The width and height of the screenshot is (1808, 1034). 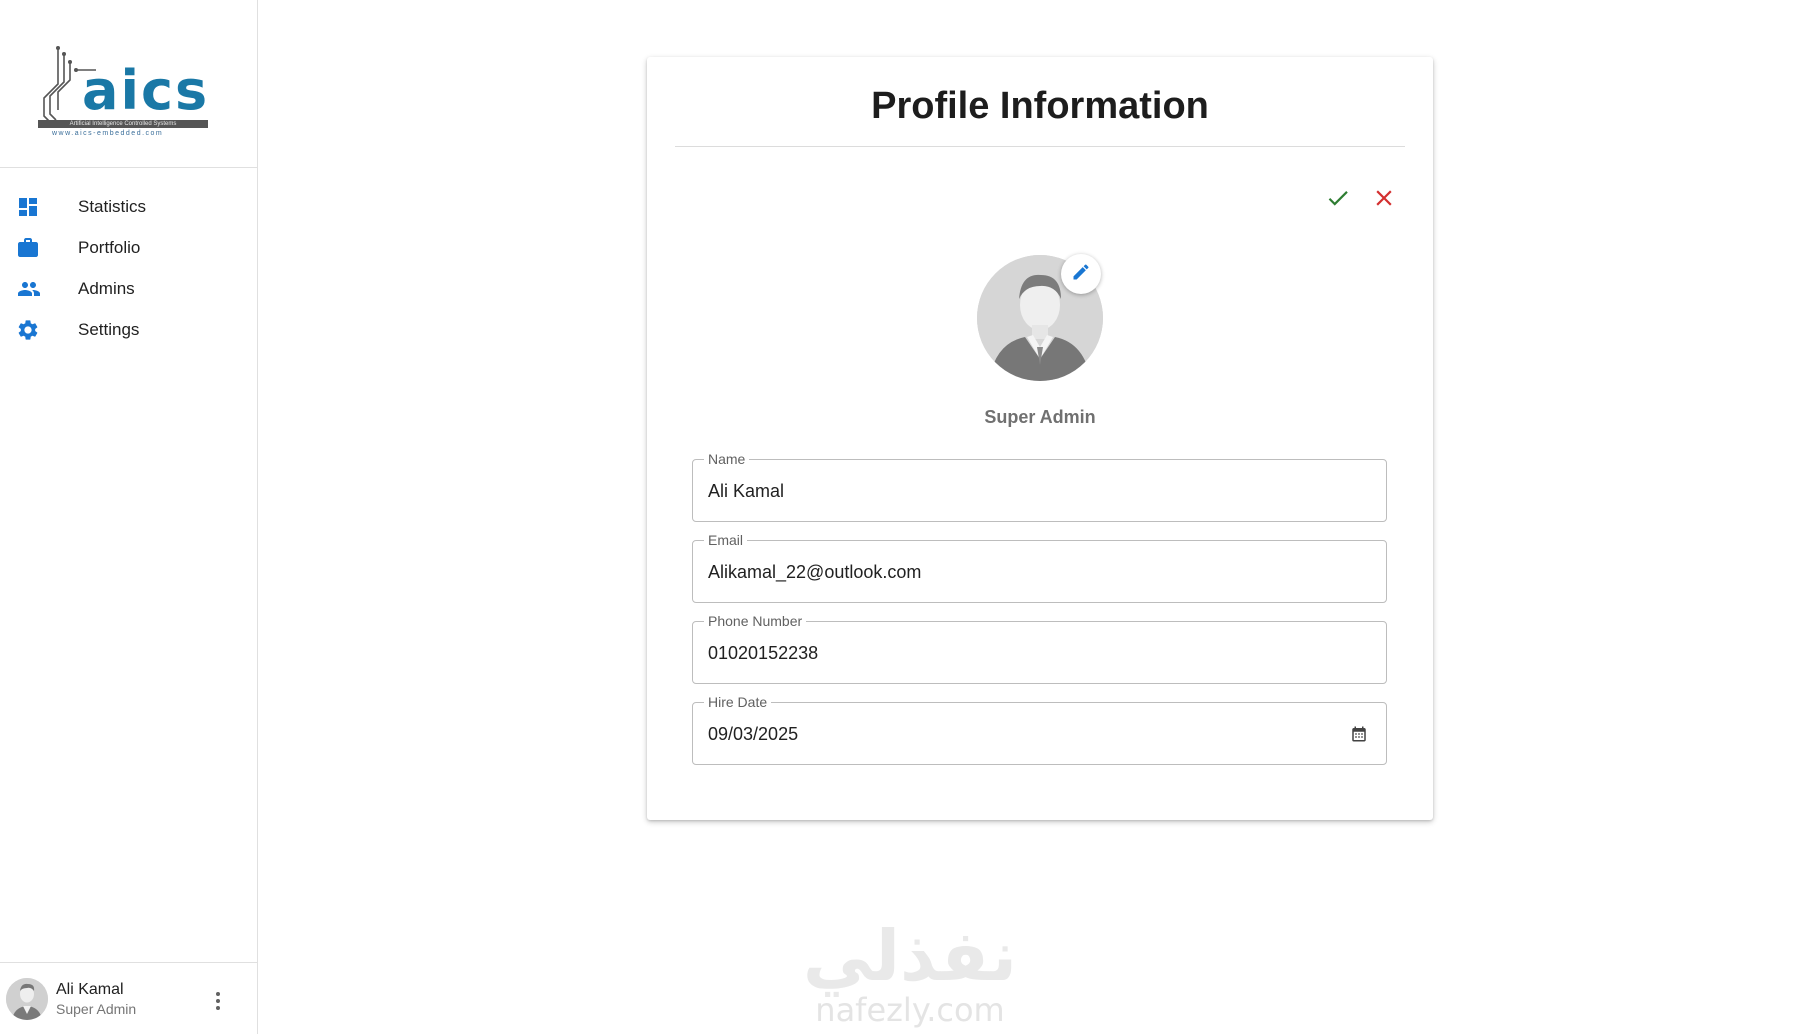 I want to click on sidebar-item-label: Portfolio, so click(x=109, y=247).